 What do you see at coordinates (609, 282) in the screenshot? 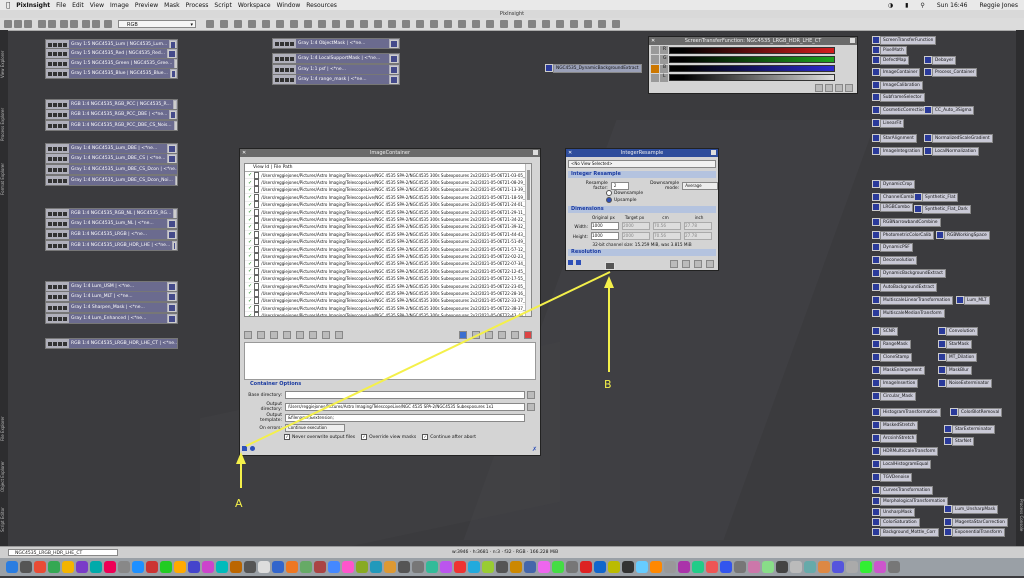
I see `arrow-b-head` at bounding box center [609, 282].